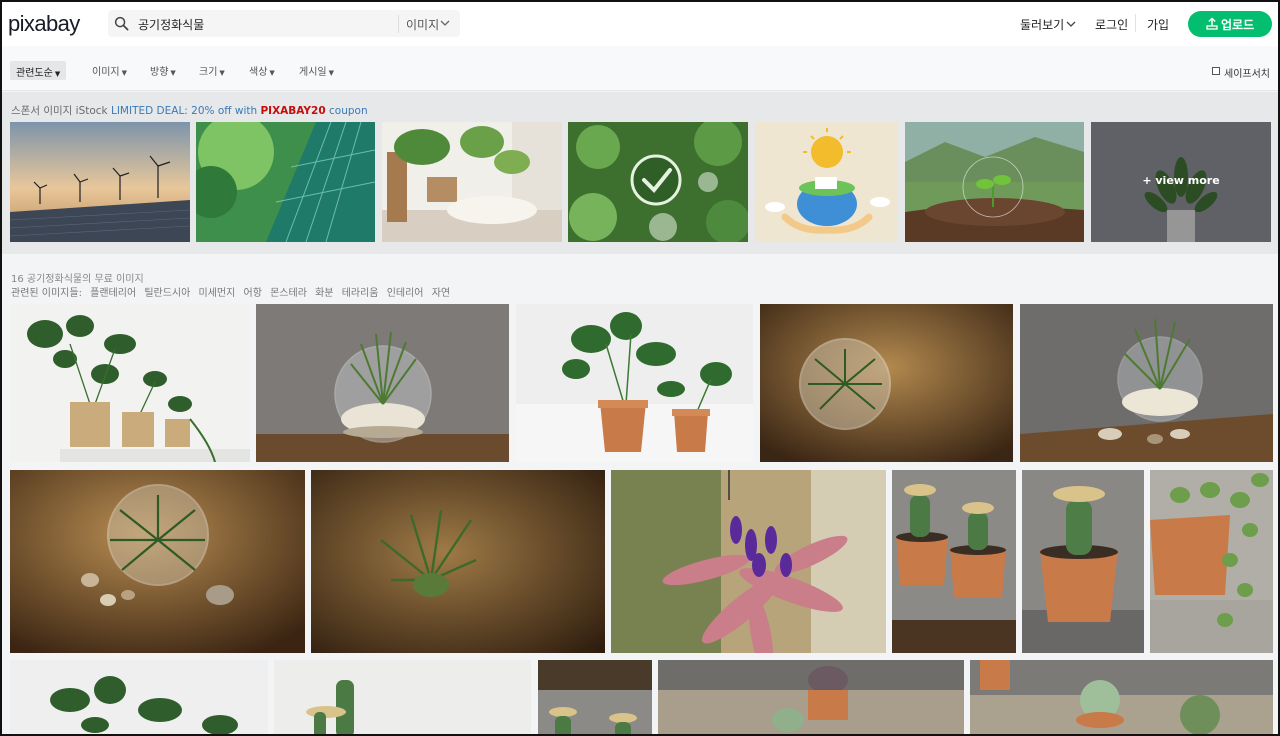 This screenshot has width=1280, height=736. Describe the element at coordinates (42, 111) in the screenshot. I see `sponsored-prefix: 스폰서 이미지` at that location.